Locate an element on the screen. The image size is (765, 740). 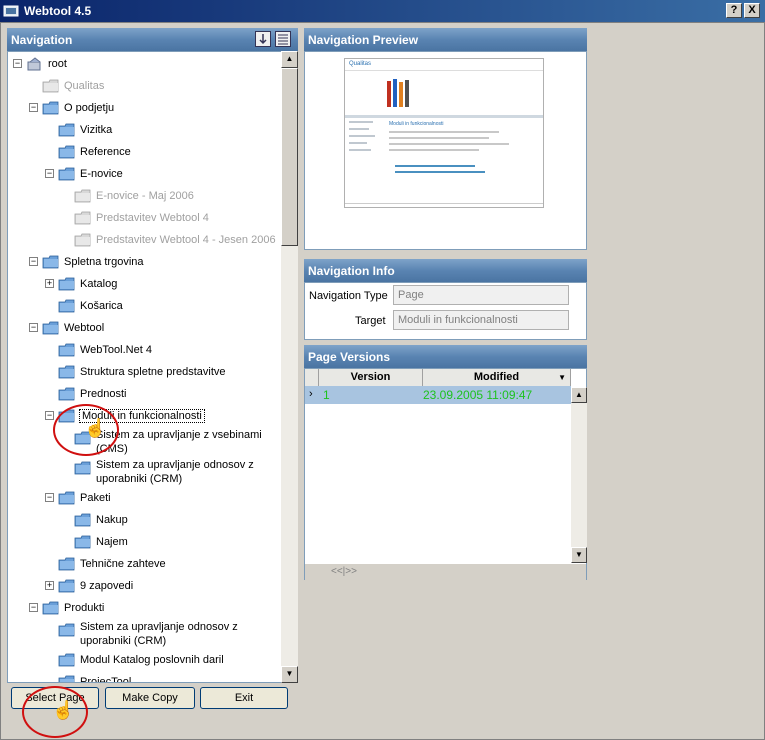
tree-item: +9 zapovedi is located at coordinates (145, 587).